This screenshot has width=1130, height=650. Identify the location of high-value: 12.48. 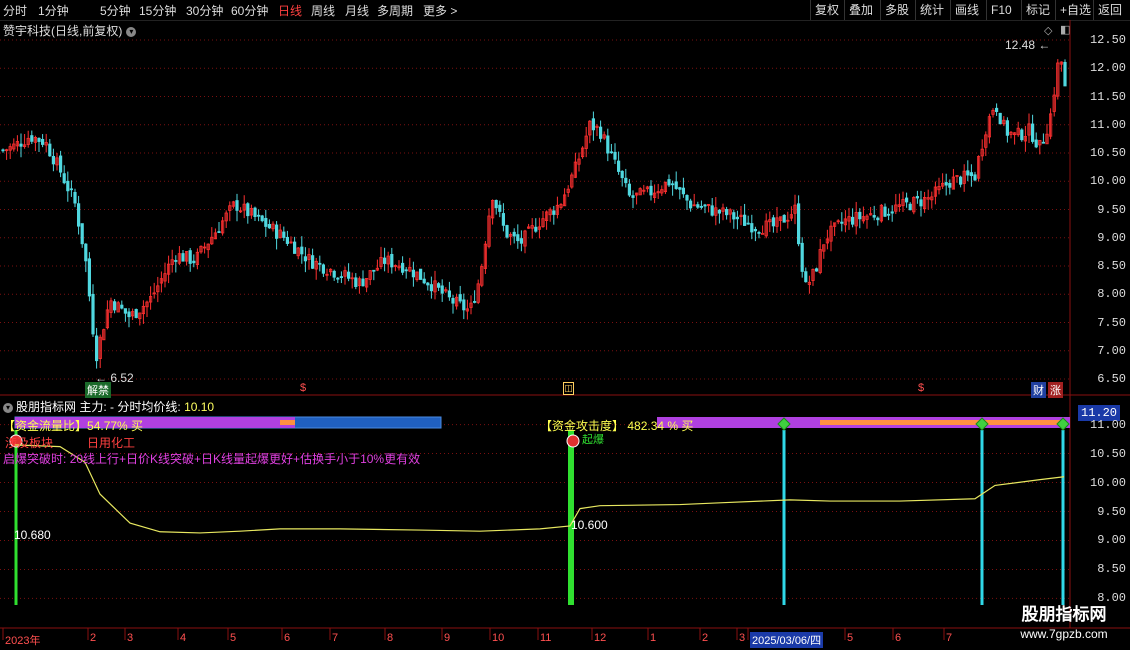
(1020, 45).